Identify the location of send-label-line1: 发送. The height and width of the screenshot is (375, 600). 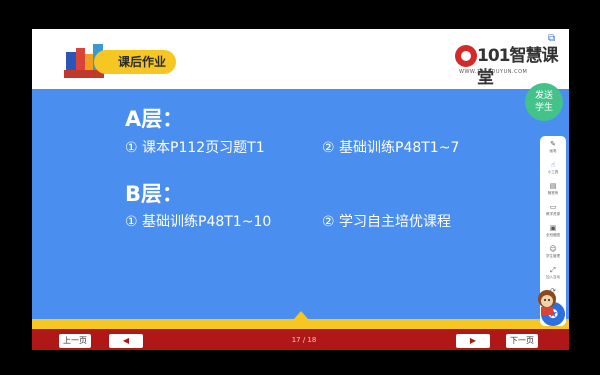
(543, 96).